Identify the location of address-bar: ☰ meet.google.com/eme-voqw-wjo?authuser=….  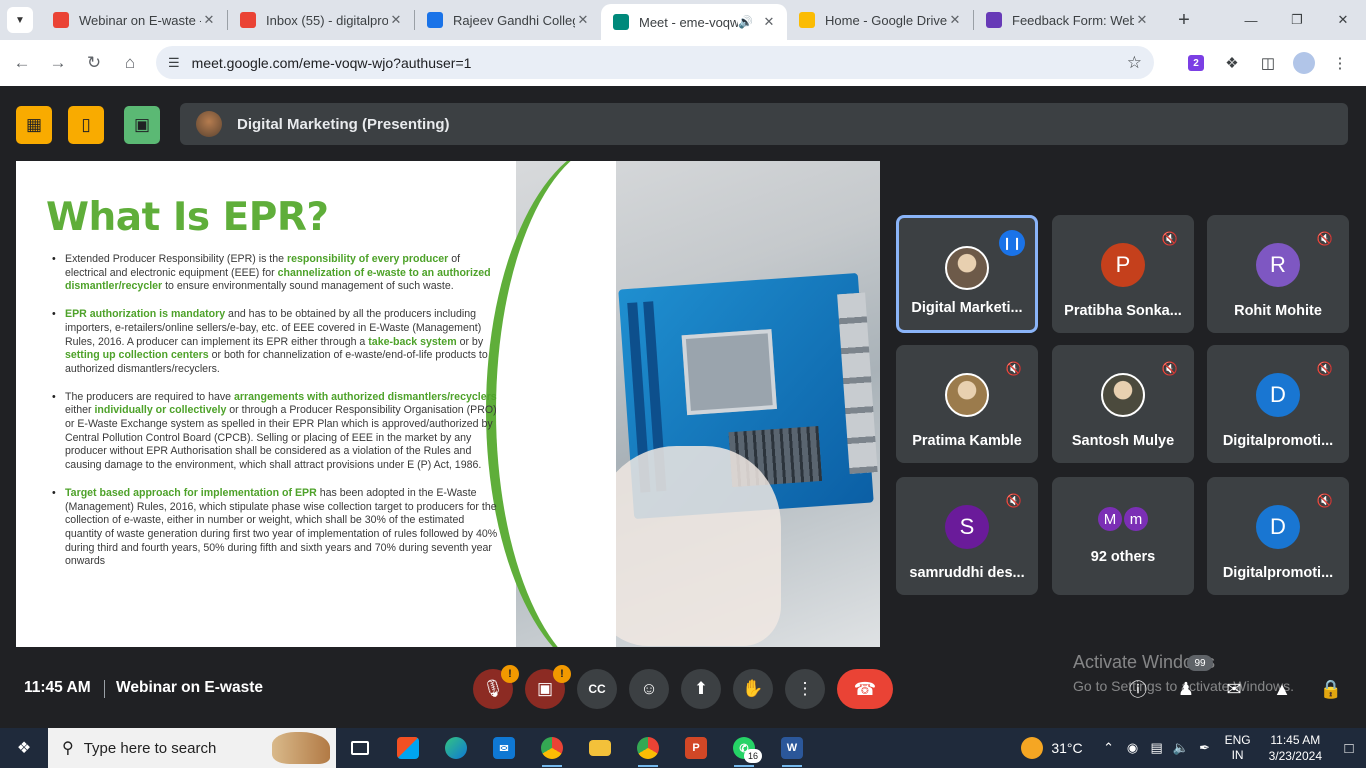
(655, 62).